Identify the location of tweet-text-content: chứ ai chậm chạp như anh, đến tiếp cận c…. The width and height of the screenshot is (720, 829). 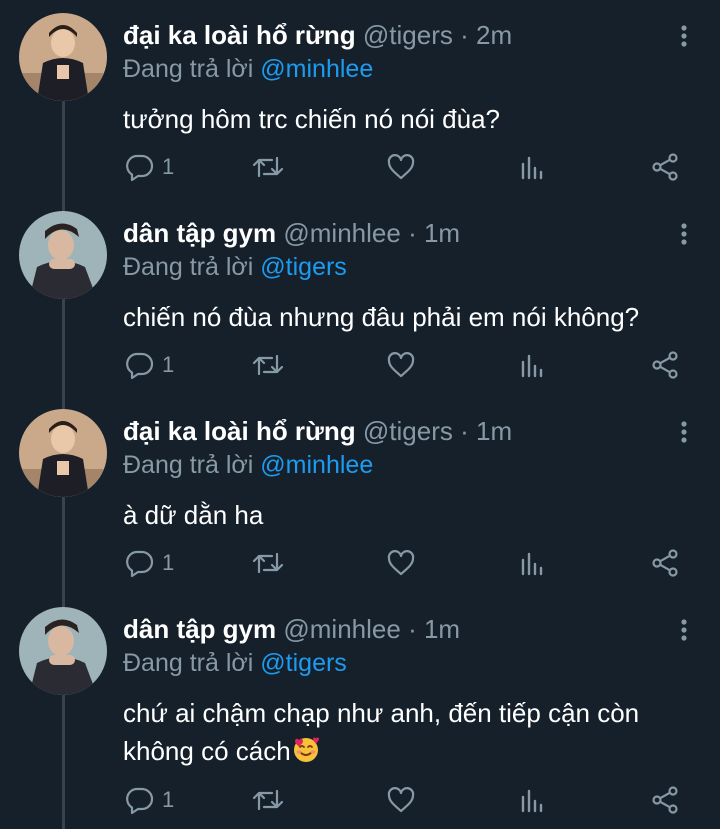
(381, 732).